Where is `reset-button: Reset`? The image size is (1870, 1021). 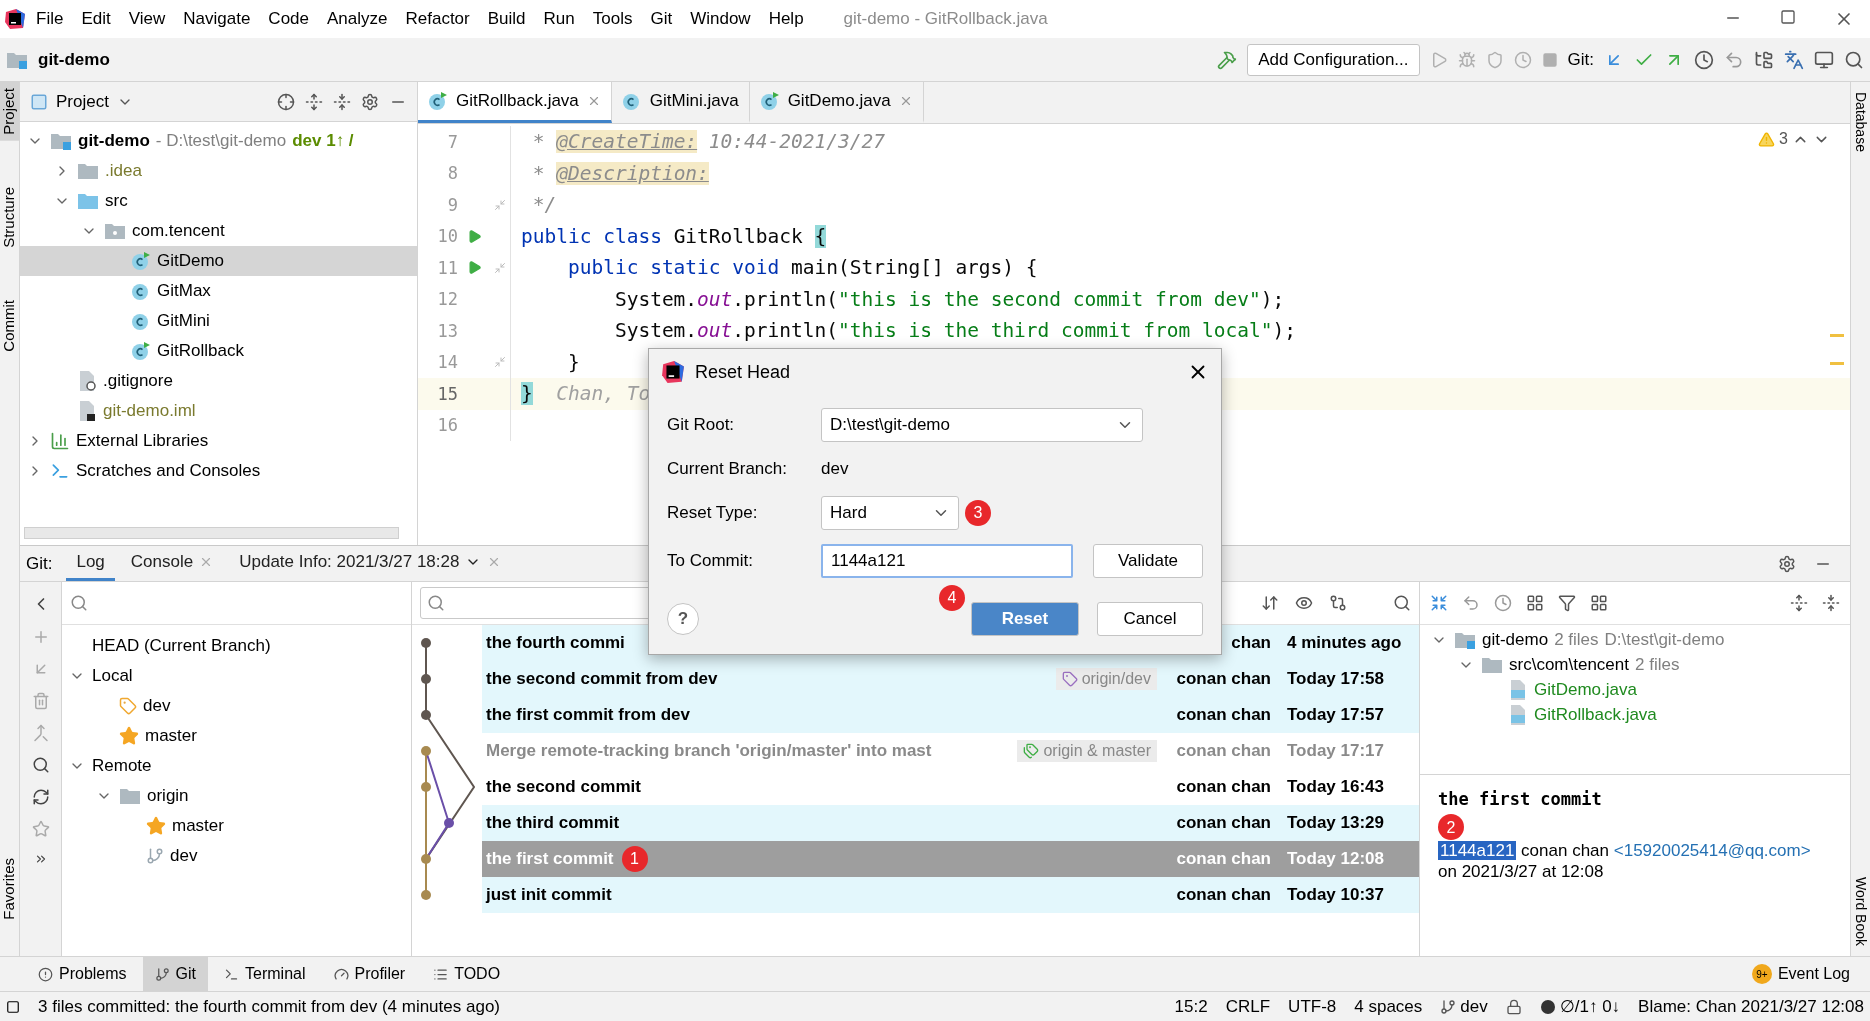
reset-button: Reset is located at coordinates (1025, 619).